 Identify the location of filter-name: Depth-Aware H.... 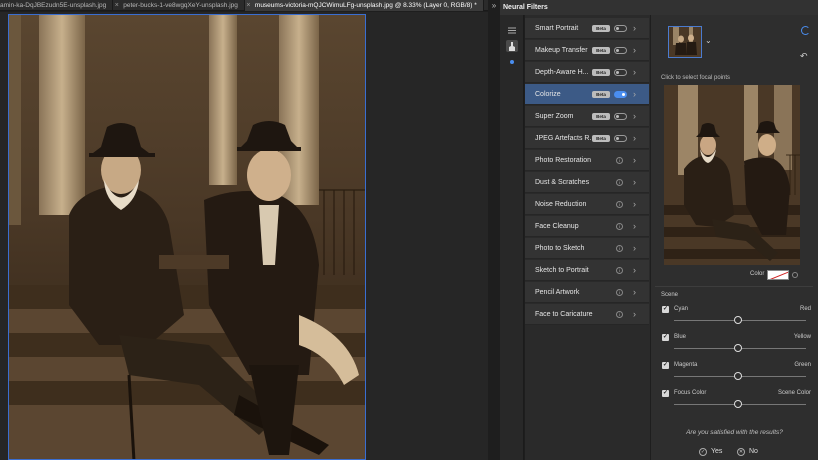
(562, 72).